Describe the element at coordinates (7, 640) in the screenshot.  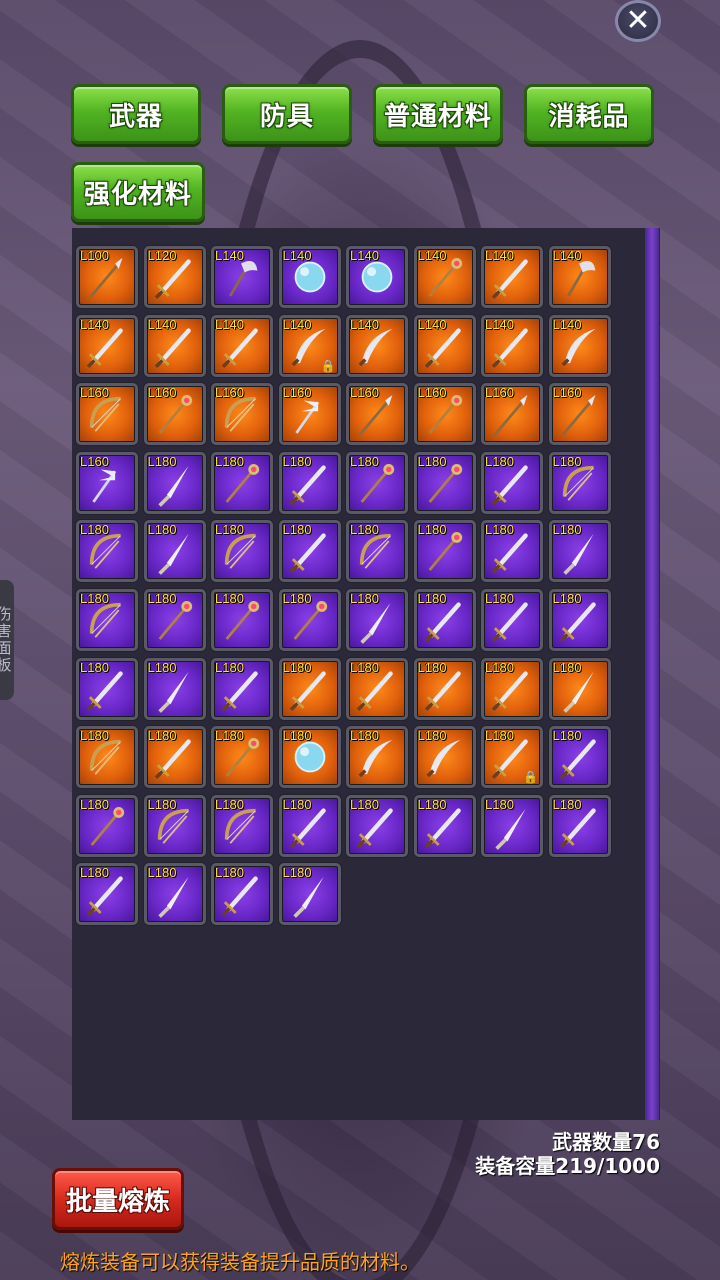
I see `damage-panel-side-tab: 伤害面板` at that location.